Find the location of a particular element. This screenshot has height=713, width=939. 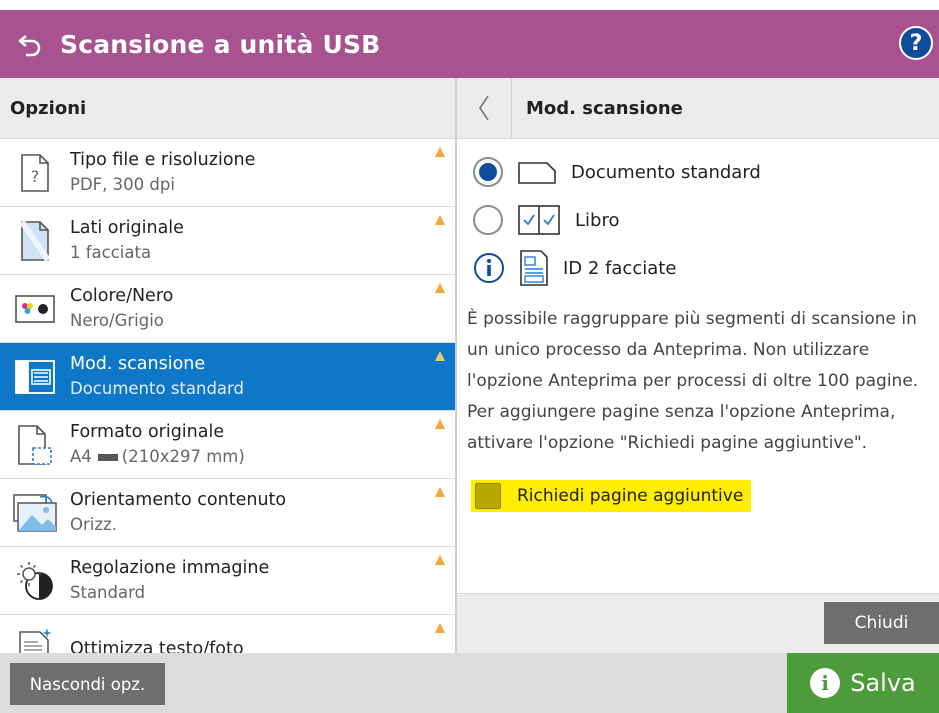

option-label: Tipo file e risoluzione is located at coordinates (163, 159).